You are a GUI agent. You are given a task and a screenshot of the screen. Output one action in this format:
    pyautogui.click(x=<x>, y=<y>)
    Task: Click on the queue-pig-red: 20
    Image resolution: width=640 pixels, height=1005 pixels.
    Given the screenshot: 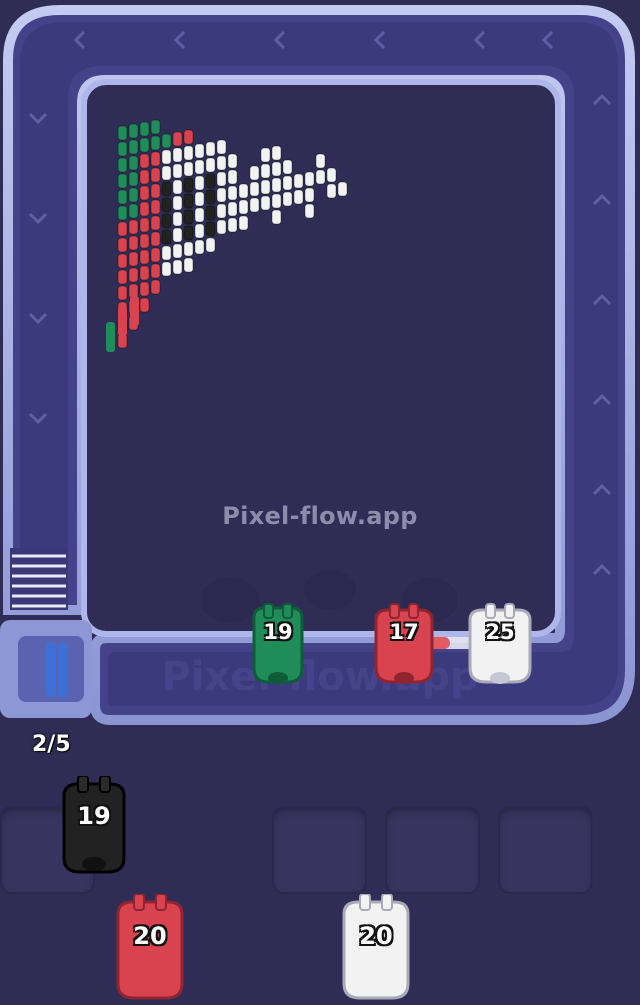 What is the action you would take?
    pyautogui.click(x=150, y=946)
    